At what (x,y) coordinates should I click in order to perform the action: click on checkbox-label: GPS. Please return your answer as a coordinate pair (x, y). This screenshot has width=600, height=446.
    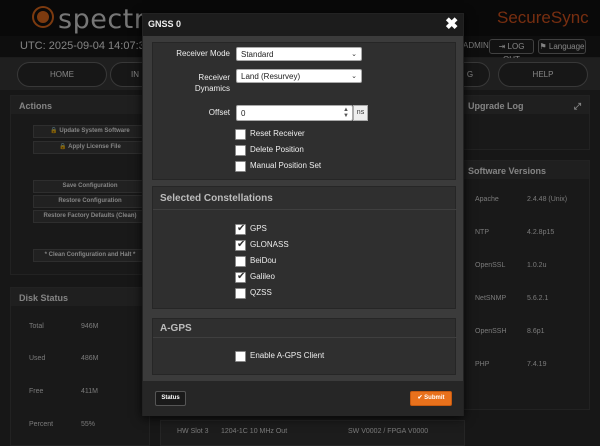
    Looking at the image, I should click on (258, 228).